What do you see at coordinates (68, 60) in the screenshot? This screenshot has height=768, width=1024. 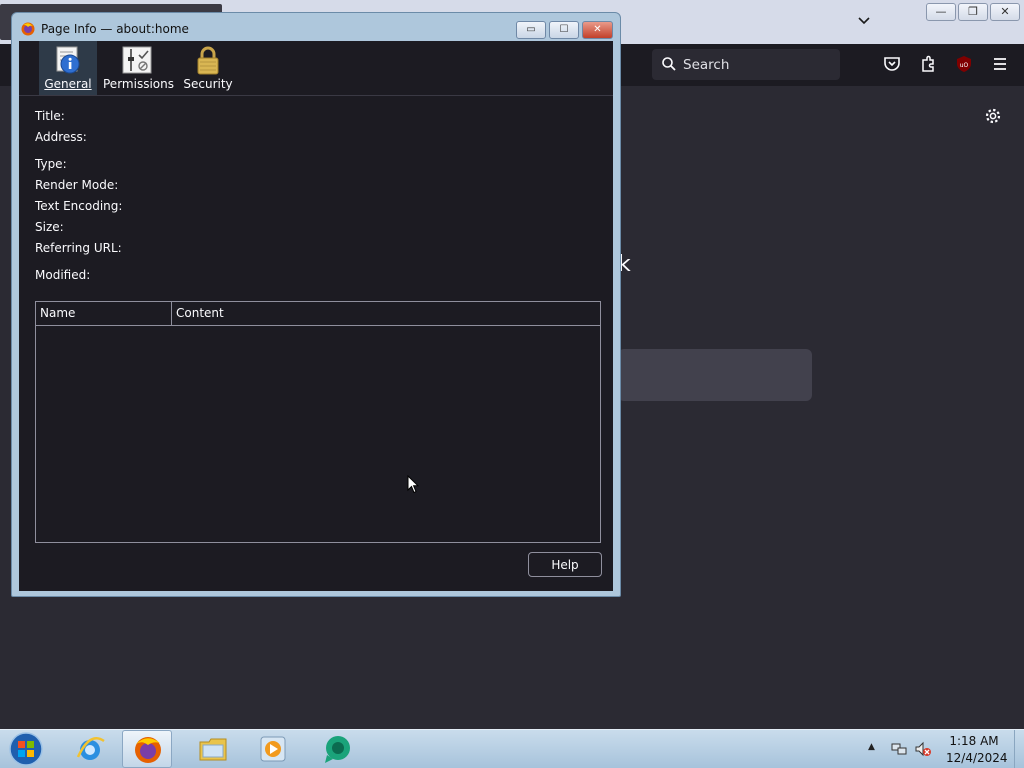 I see `info-icon` at bounding box center [68, 60].